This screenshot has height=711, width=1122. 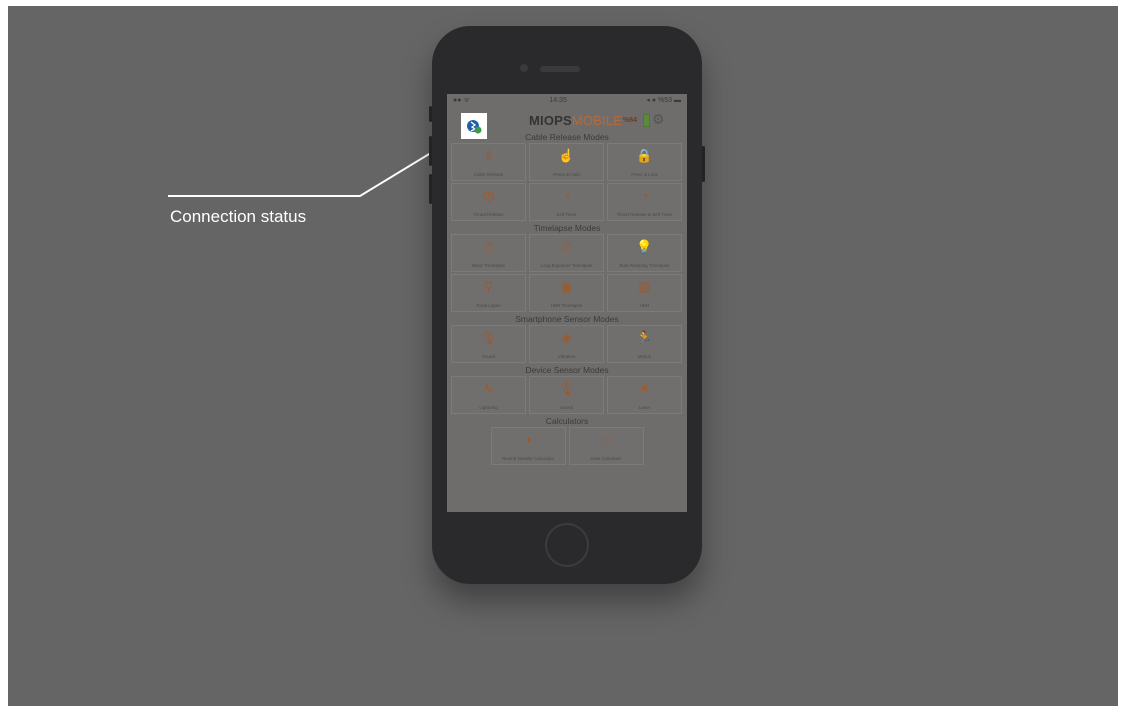 I want to click on mode-tile-motion: 🏃 Motion, so click(x=644, y=344).